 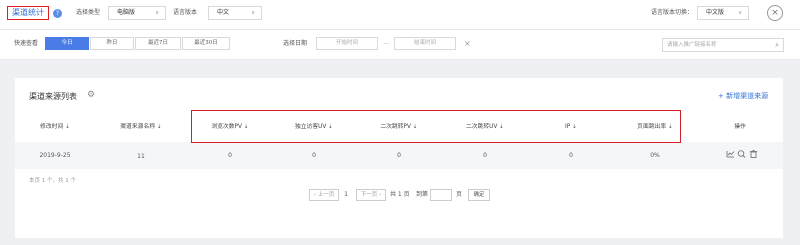 What do you see at coordinates (467, 44) in the screenshot?
I see `clear-date-icon: ×` at bounding box center [467, 44].